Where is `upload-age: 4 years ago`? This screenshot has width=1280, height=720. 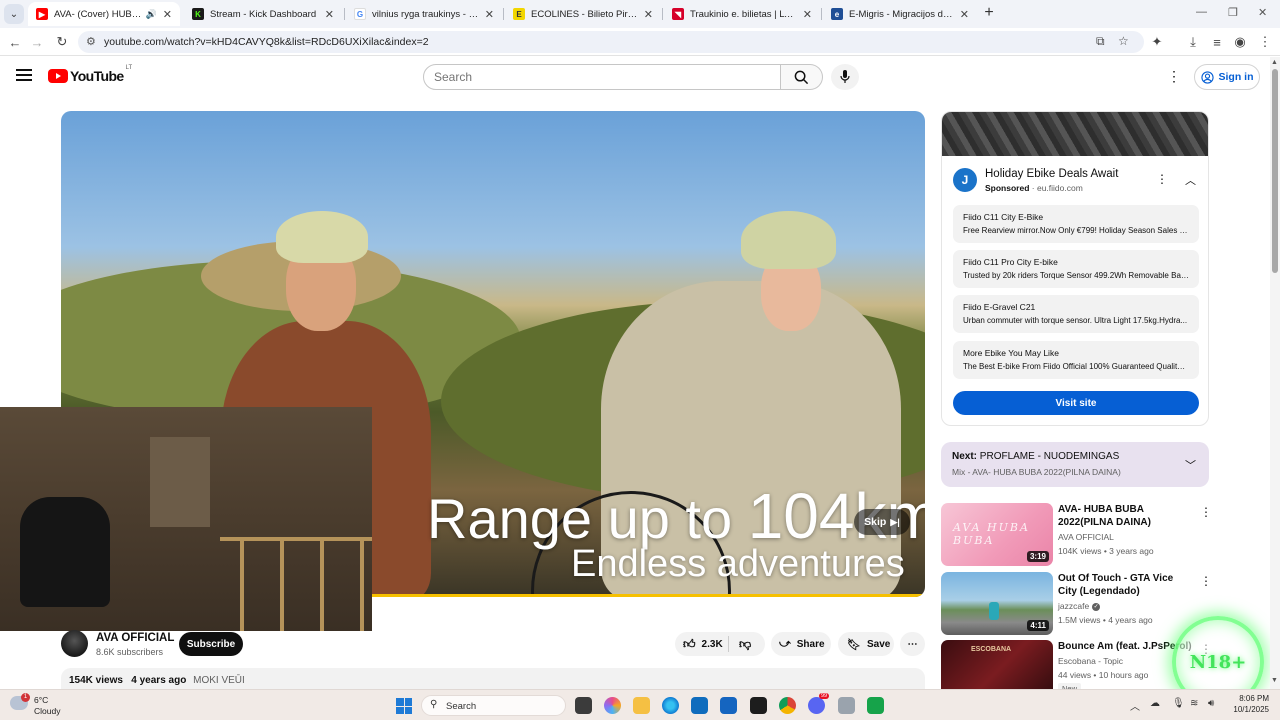
upload-age: 4 years ago is located at coordinates (159, 680).